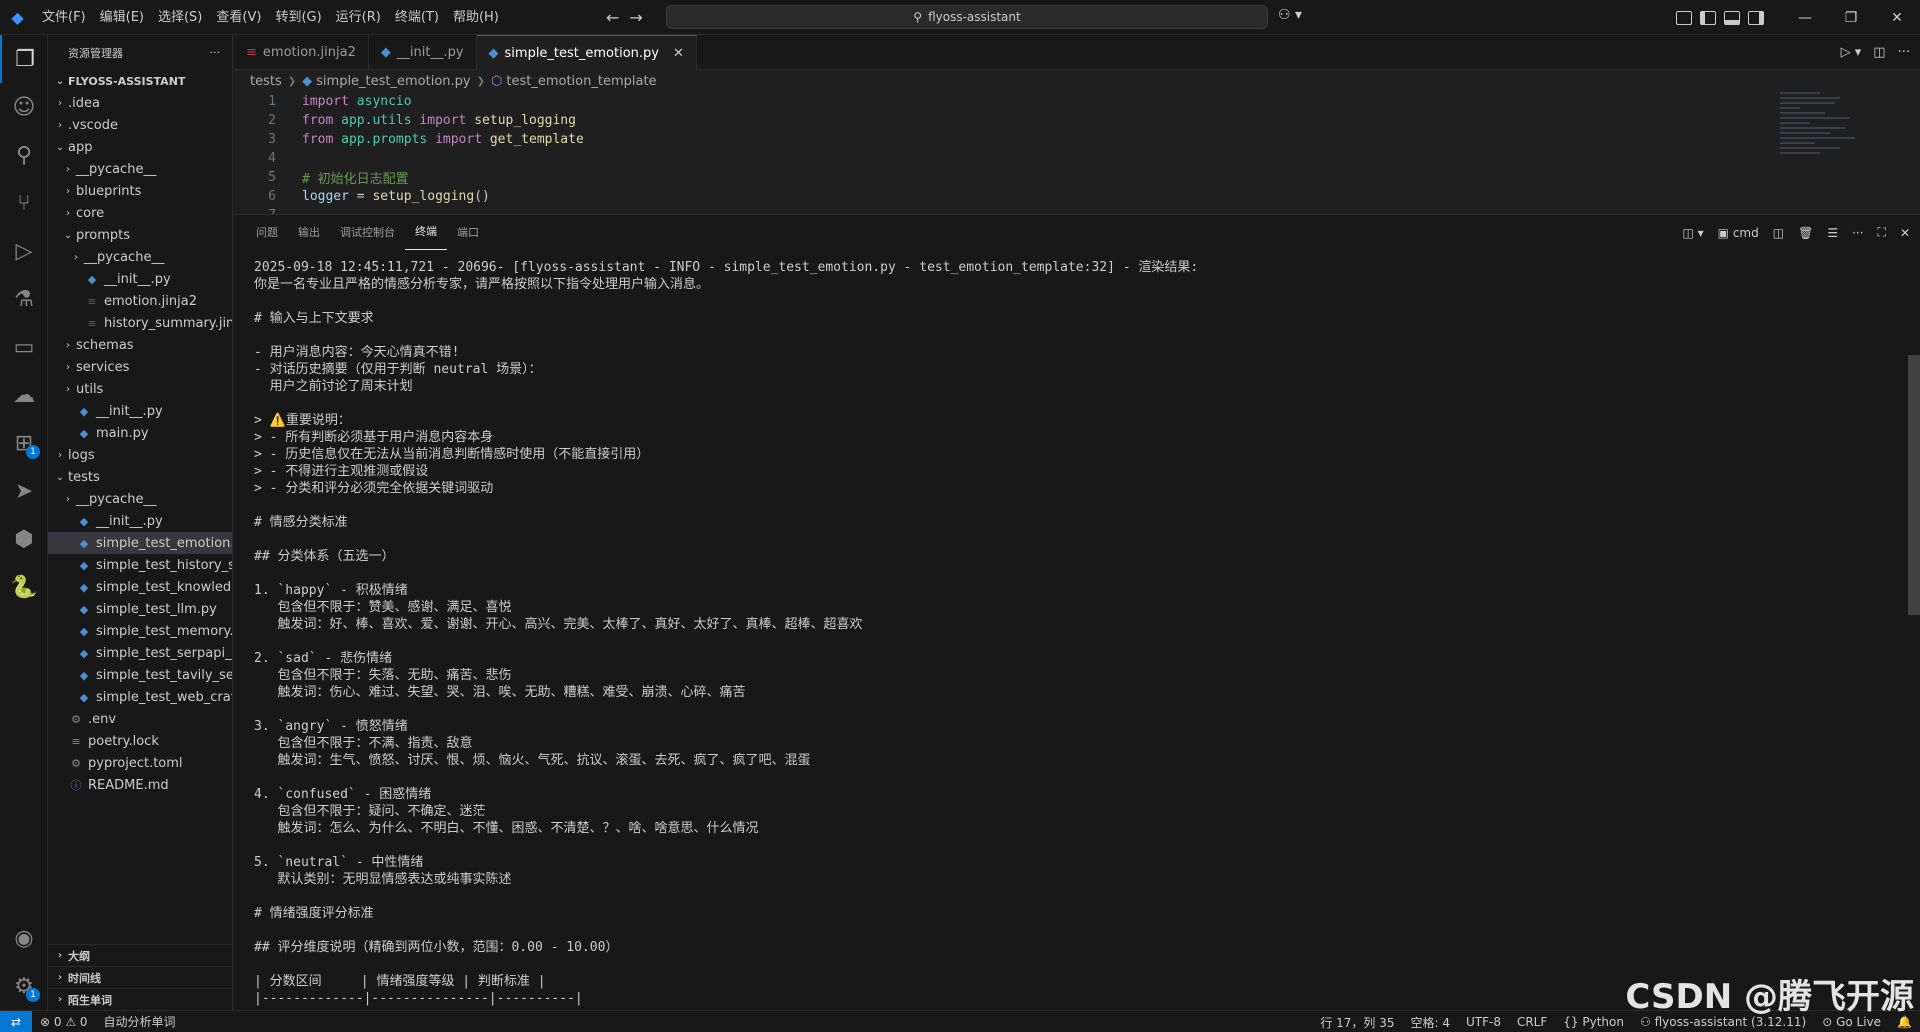 This screenshot has width=1920, height=1032. What do you see at coordinates (140, 191) in the screenshot?
I see `tree-item: › blueprints` at bounding box center [140, 191].